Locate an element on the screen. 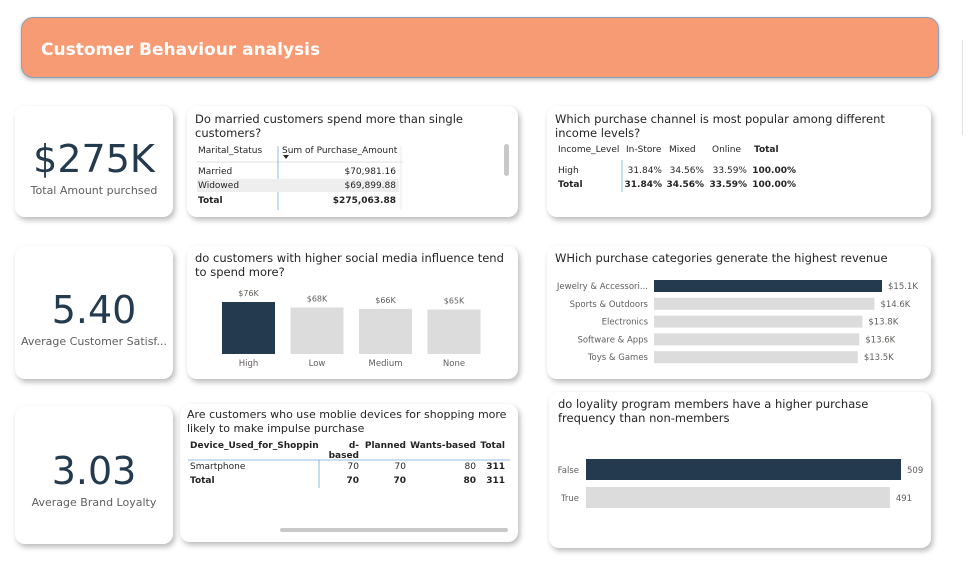 The height and width of the screenshot is (565, 971). data-label: $66K is located at coordinates (385, 300).